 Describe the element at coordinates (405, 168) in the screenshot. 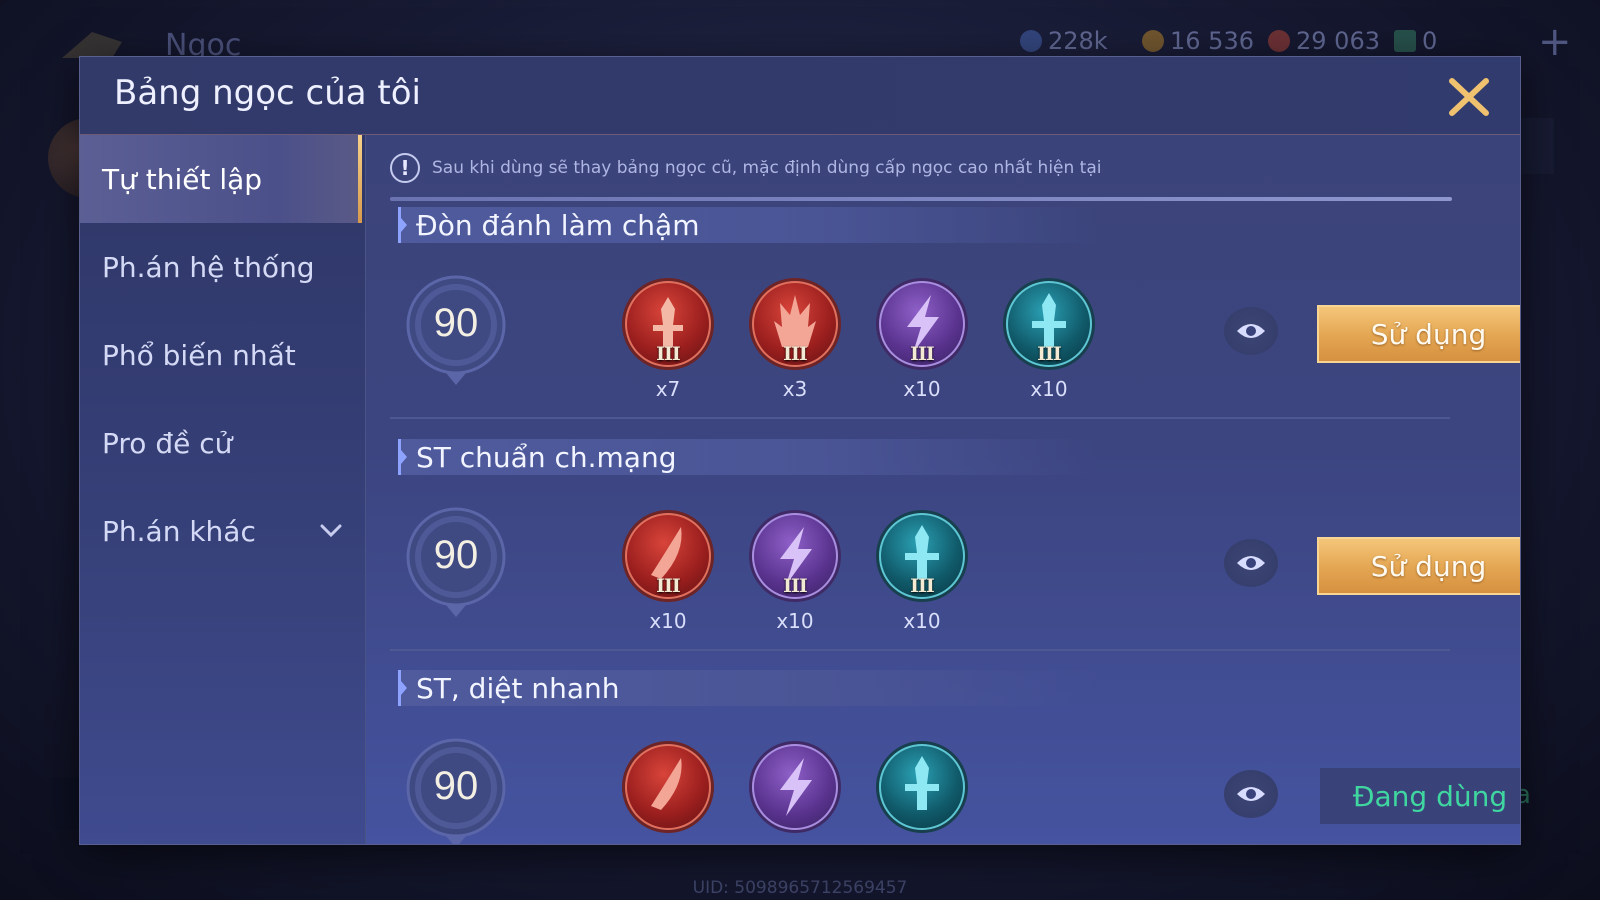

I see `info-icon: !` at that location.